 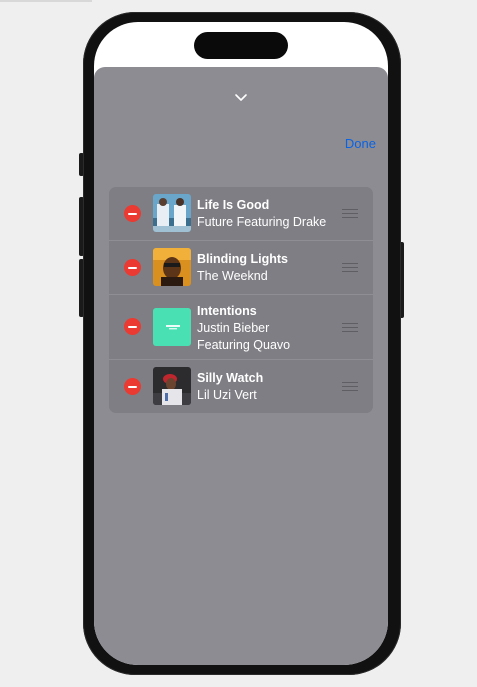 I want to click on song-title: Intentions, so click(x=227, y=311).